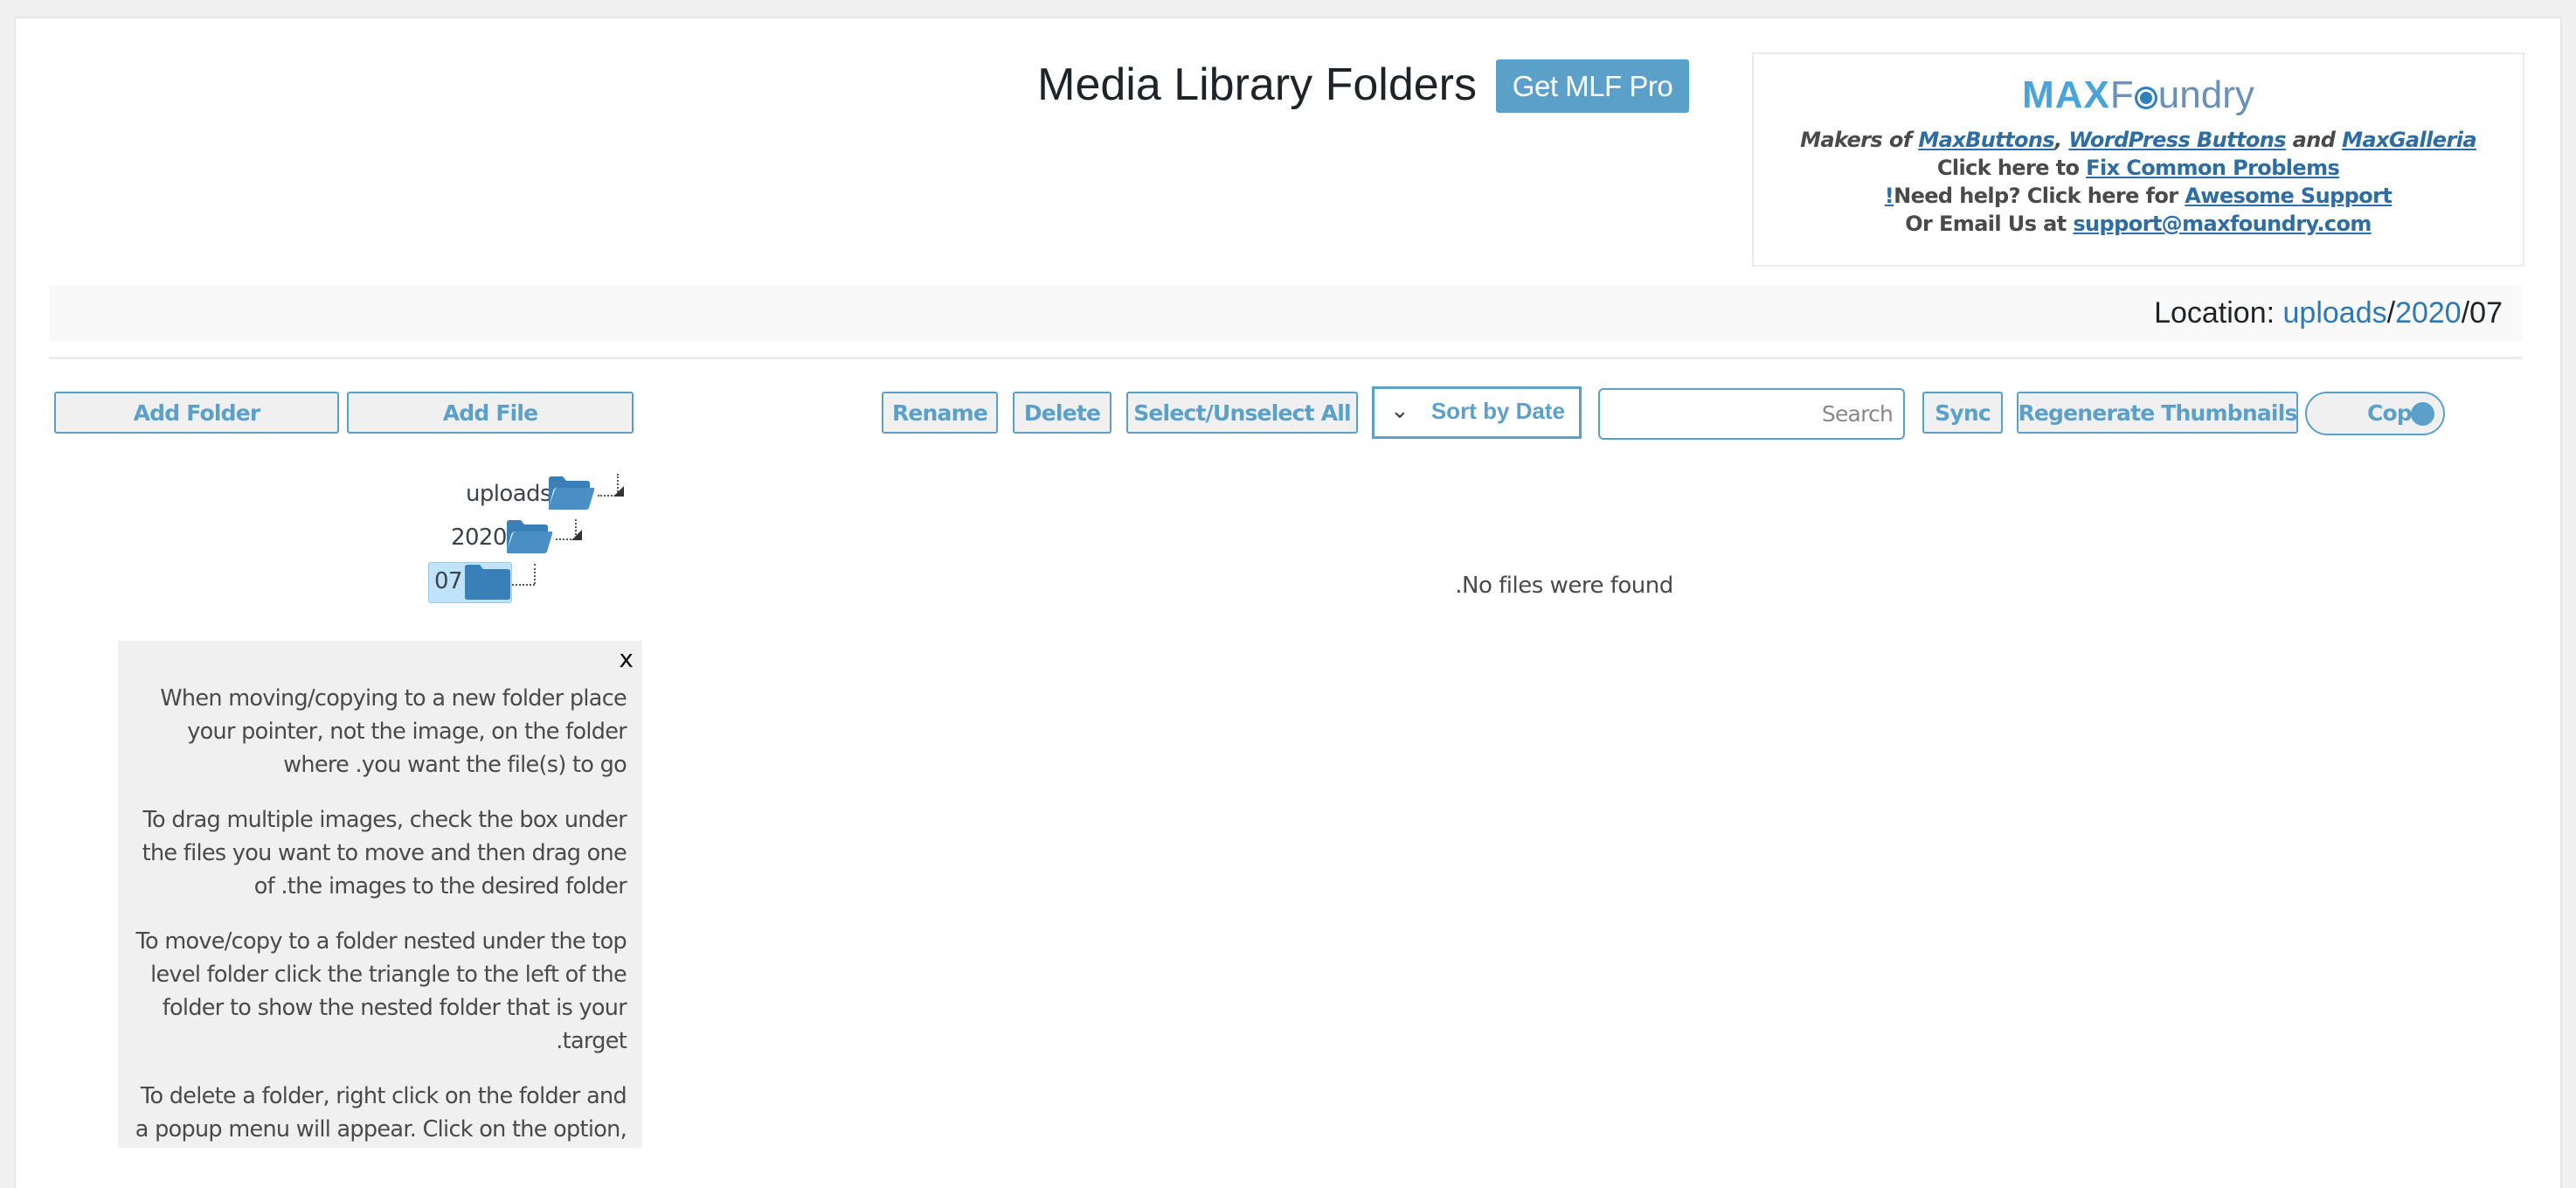 This screenshot has width=2576, height=1188. Describe the element at coordinates (196, 413) in the screenshot. I see `add-folder-button: Add Folder` at that location.